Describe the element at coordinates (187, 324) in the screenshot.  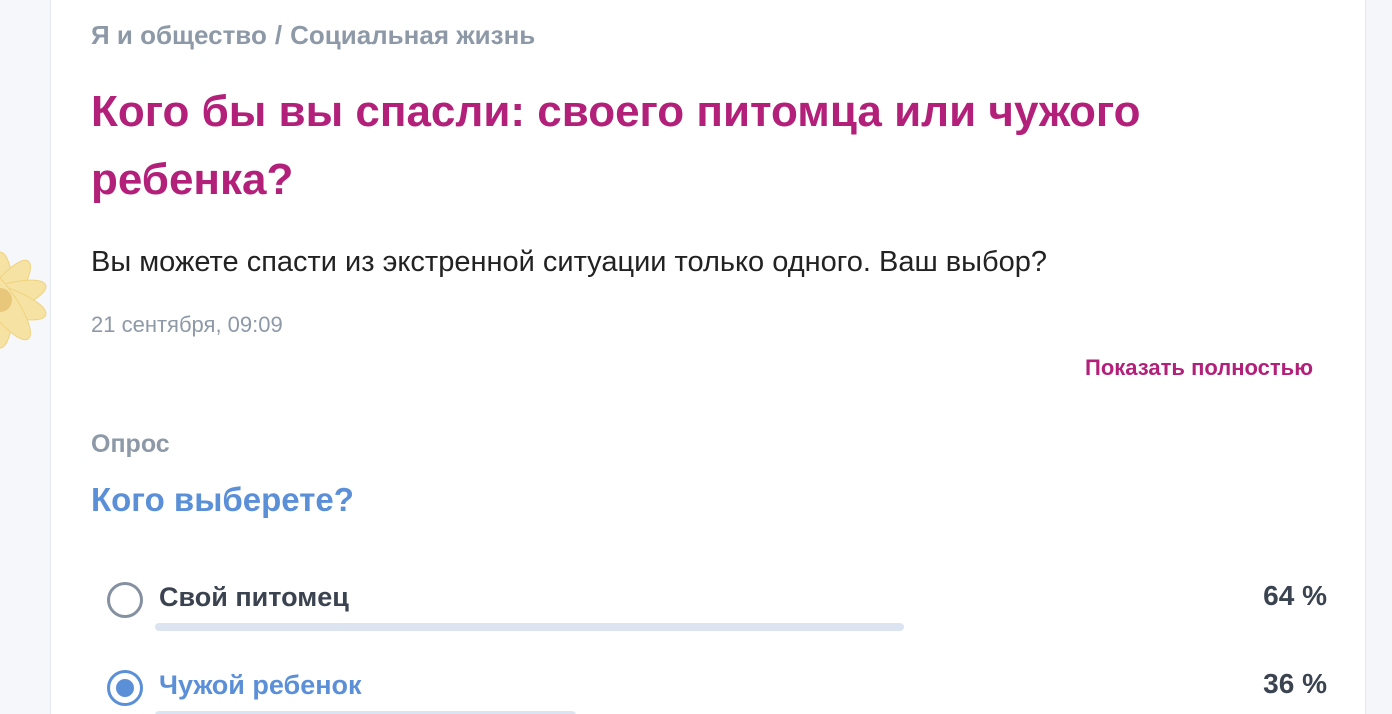
I see `post-date: 21 сентября, 09:09` at that location.